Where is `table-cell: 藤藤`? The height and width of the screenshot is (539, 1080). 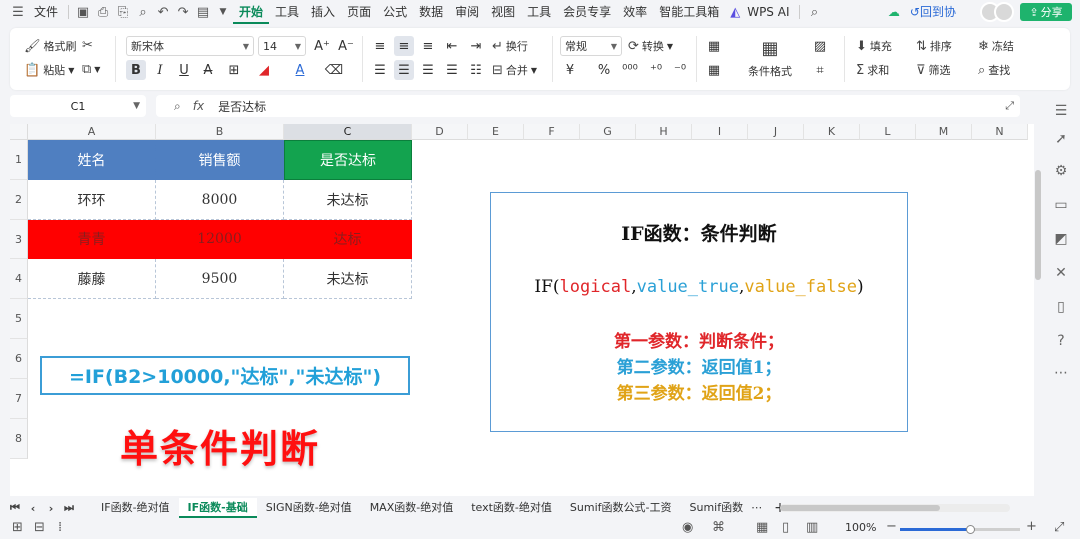 table-cell: 藤藤 is located at coordinates (92, 279).